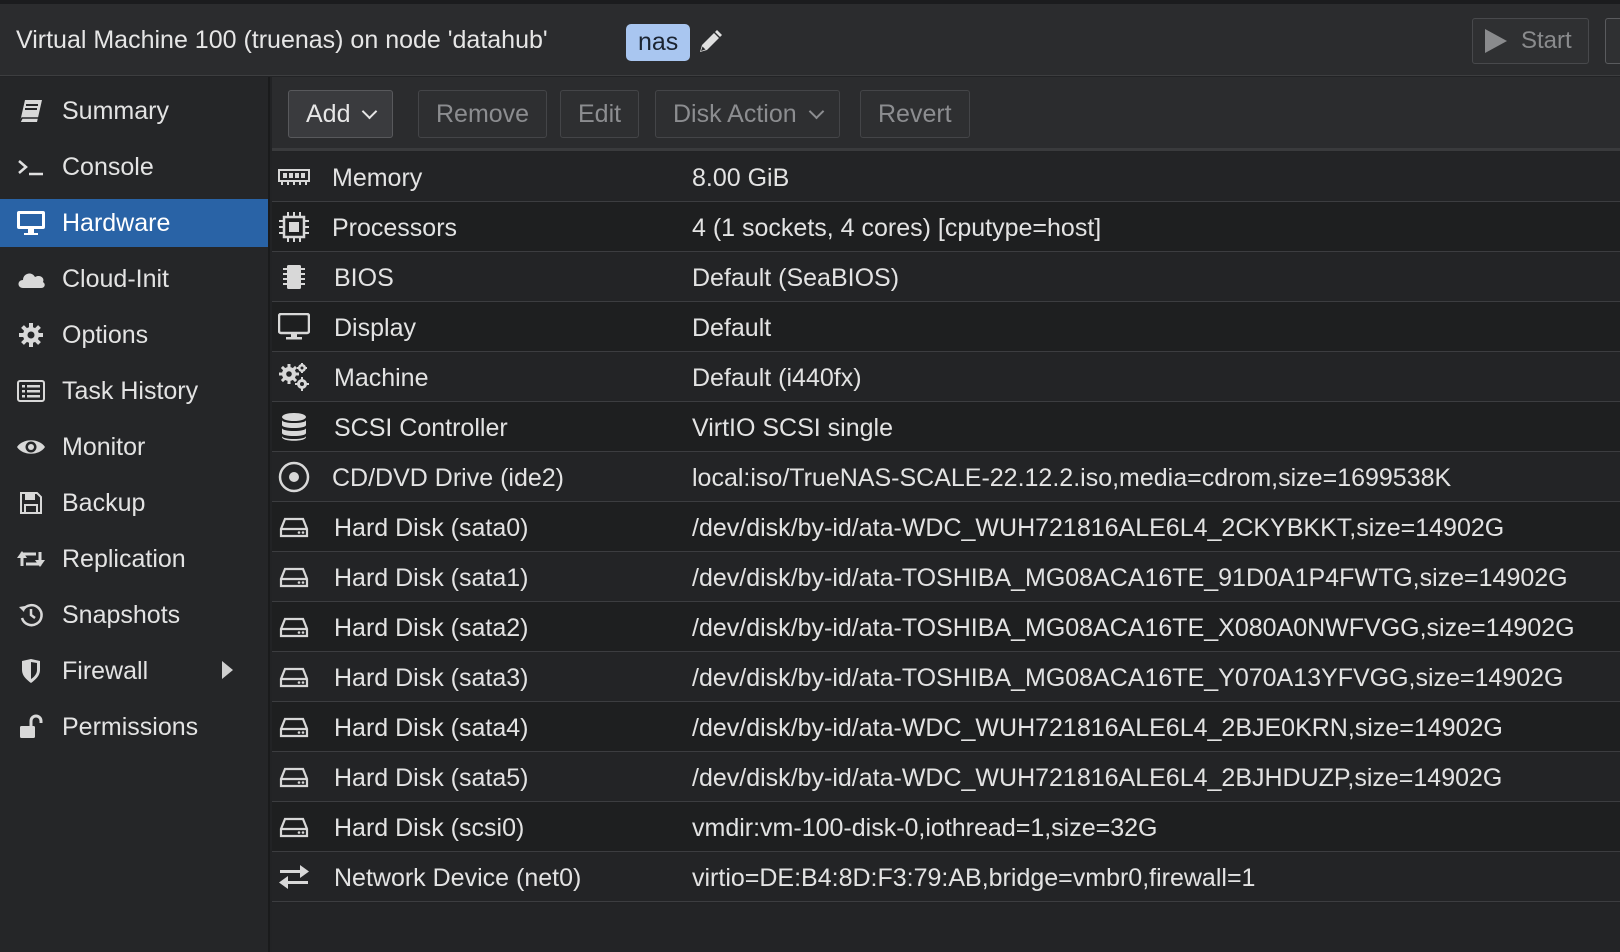 The image size is (1620, 952). Describe the element at coordinates (31, 335) in the screenshot. I see `gear-icon` at that location.